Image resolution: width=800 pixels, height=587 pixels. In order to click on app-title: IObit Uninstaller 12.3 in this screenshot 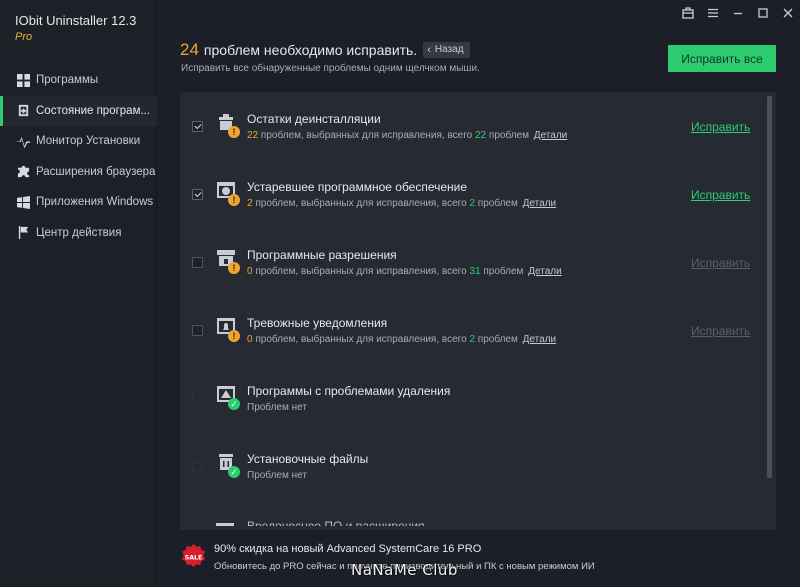, I will do `click(76, 20)`.